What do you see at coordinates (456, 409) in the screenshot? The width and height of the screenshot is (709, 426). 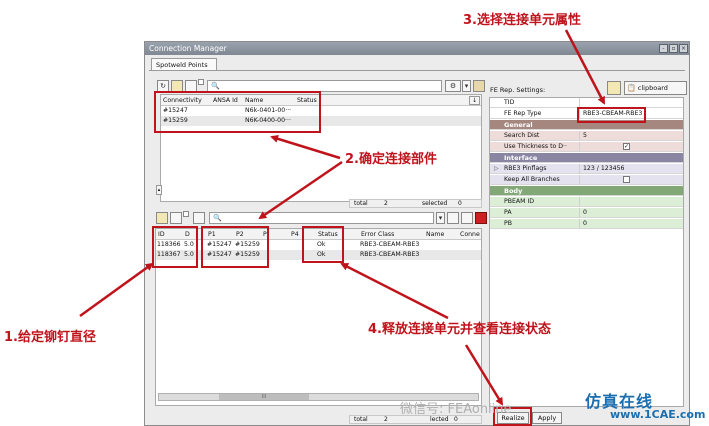 I see `watermark-wechat: 微信号: FEAonline` at bounding box center [456, 409].